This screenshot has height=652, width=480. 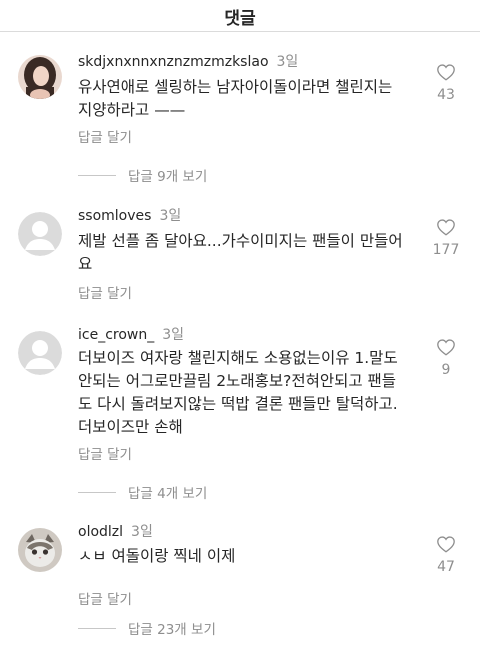 I want to click on view-replies-label: 답글 23개 보기, so click(x=172, y=630).